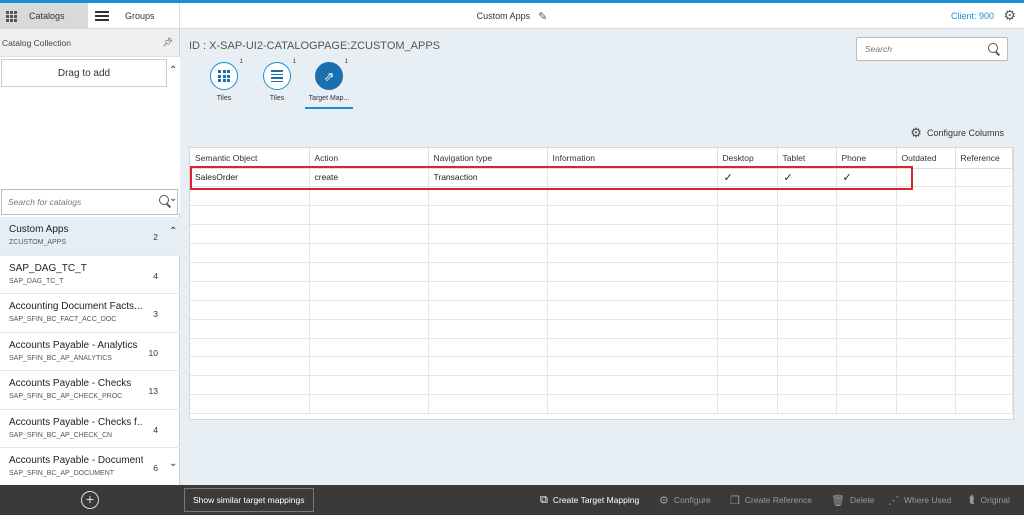 The image size is (1024, 515). Describe the element at coordinates (89, 43) in the screenshot. I see `catalog-collection-header: Catalog Collection 📌︎` at that location.